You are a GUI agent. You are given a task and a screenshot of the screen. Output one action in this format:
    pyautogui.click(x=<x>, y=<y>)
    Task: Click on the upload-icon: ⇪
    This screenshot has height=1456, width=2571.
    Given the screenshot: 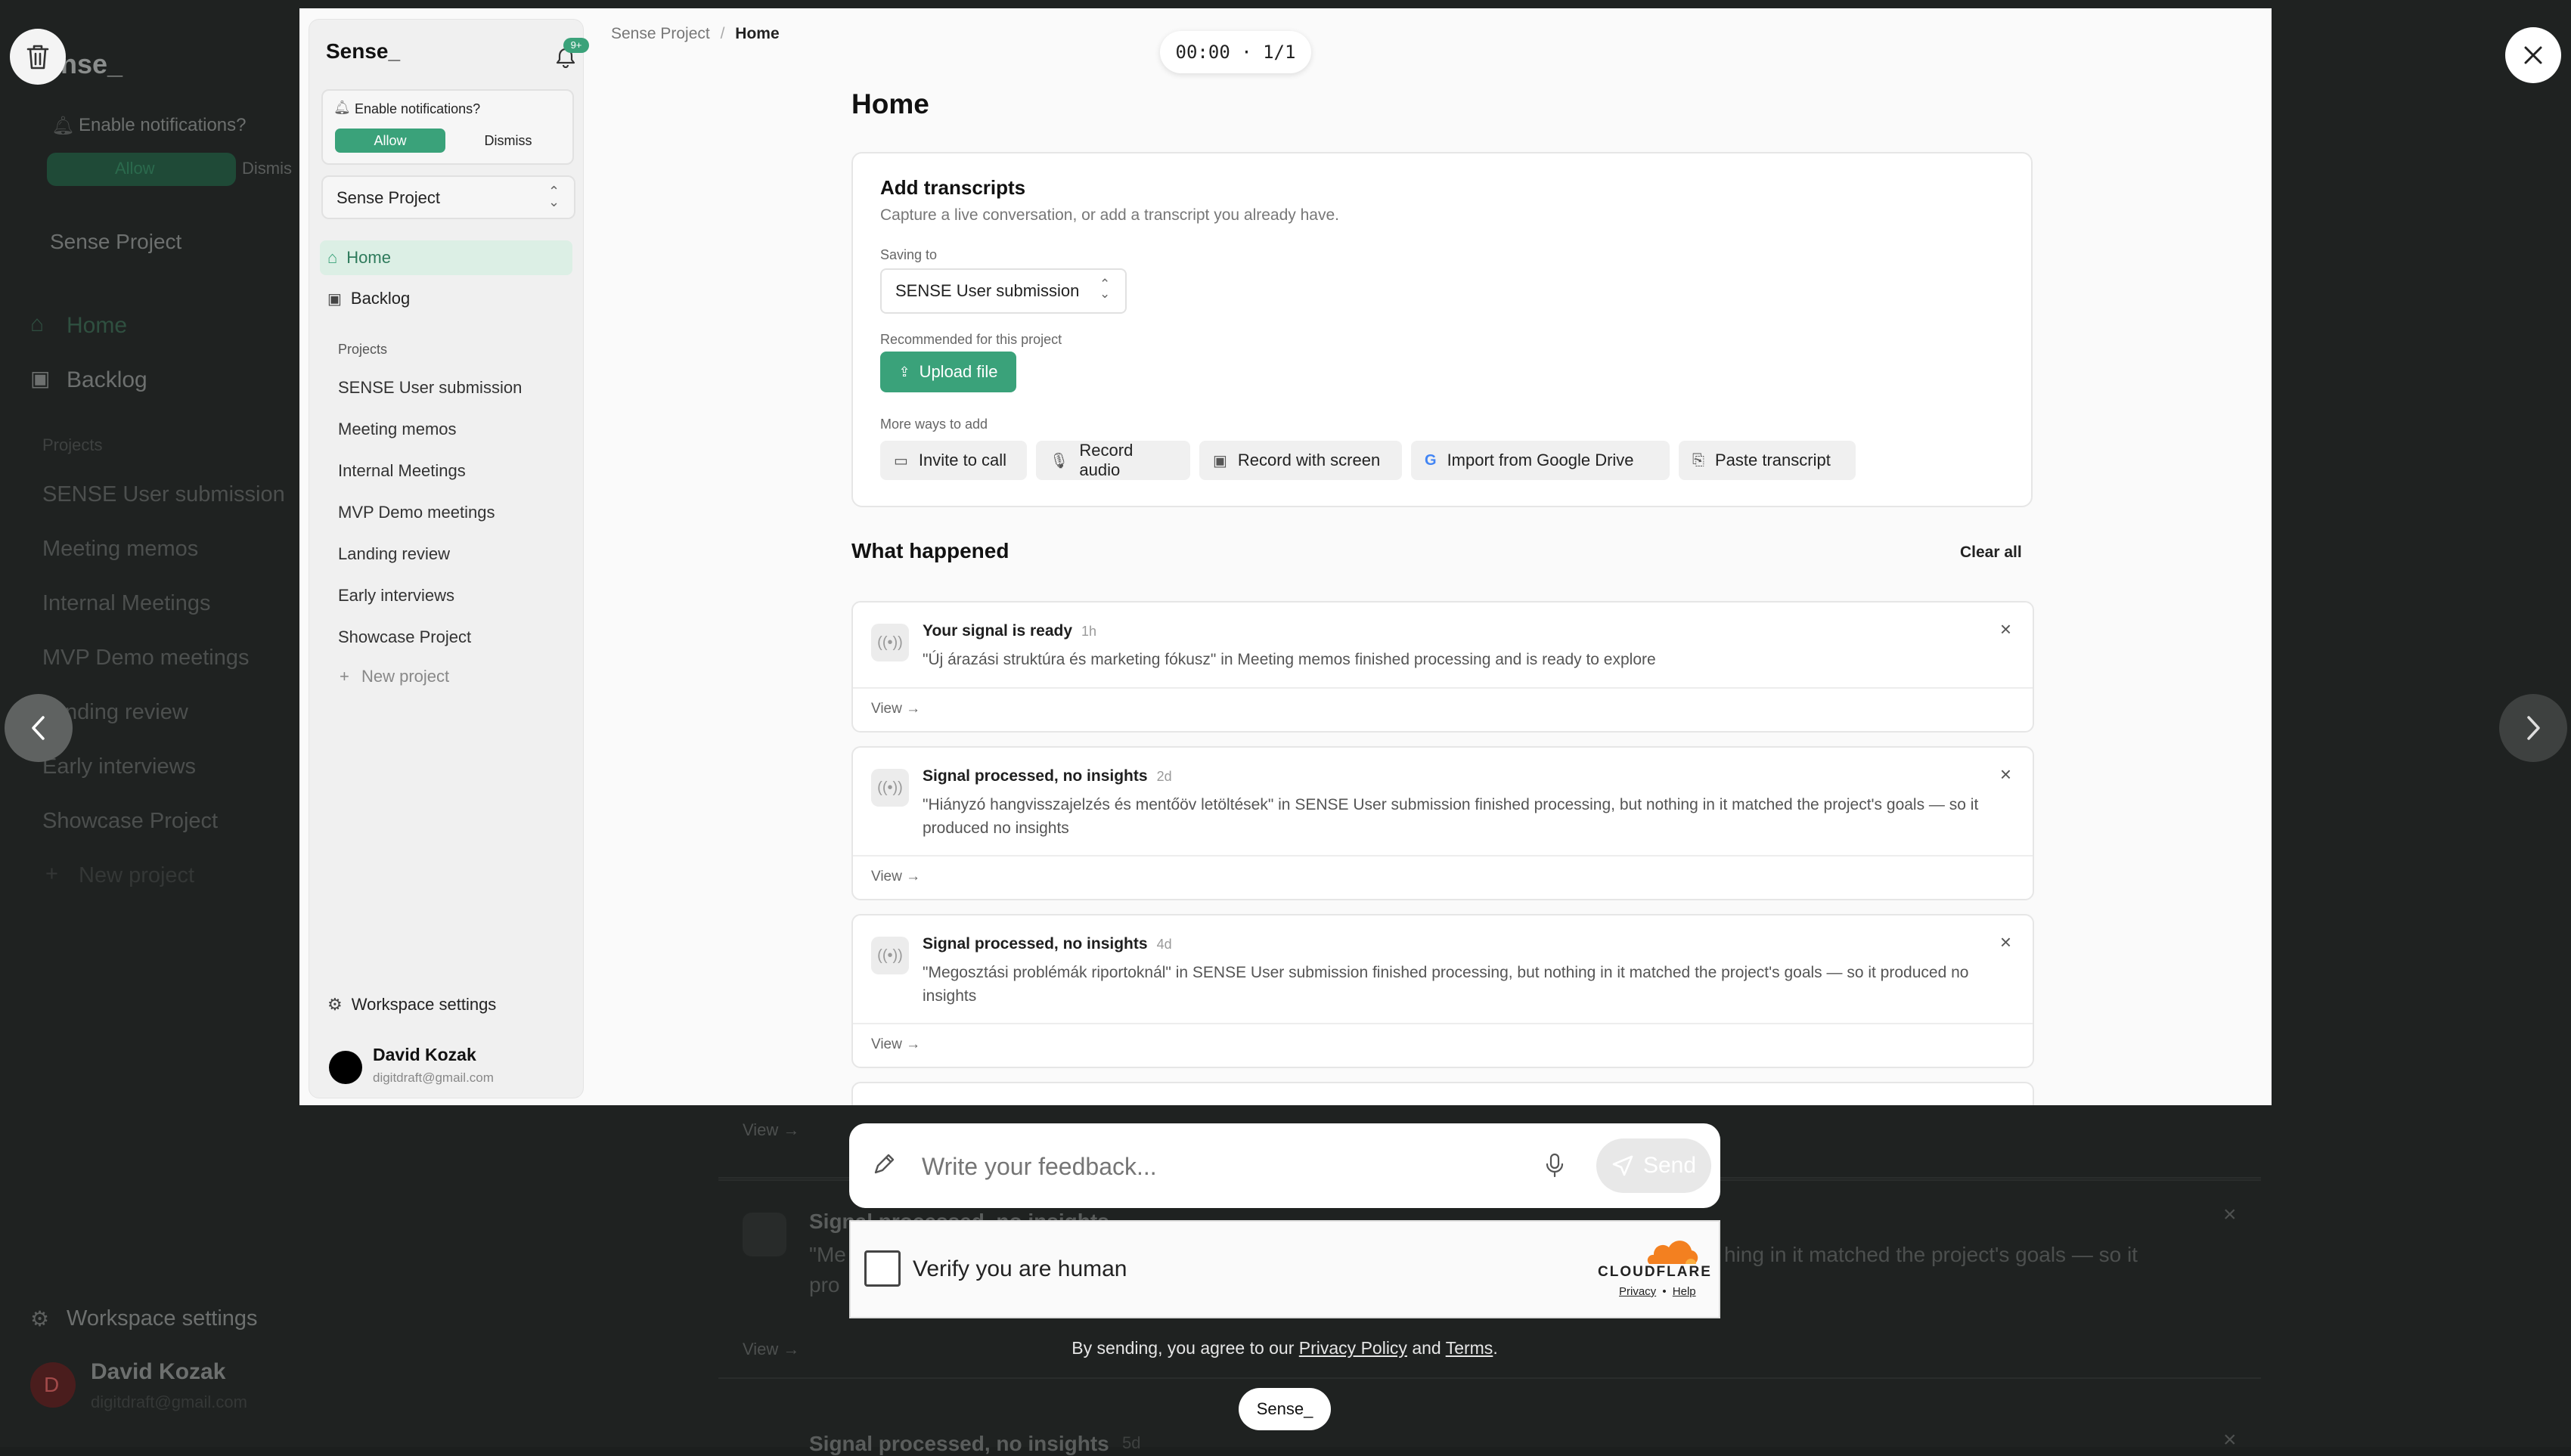 What is the action you would take?
    pyautogui.click(x=904, y=371)
    